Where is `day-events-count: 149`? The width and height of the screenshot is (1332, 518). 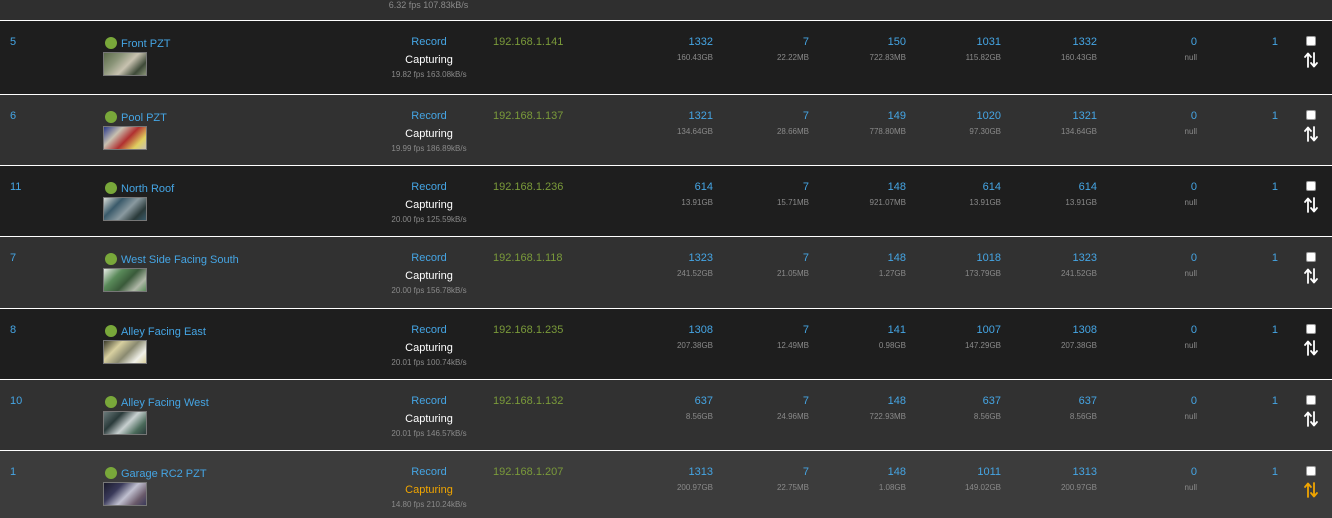
day-events-count: 149 is located at coordinates (856, 116).